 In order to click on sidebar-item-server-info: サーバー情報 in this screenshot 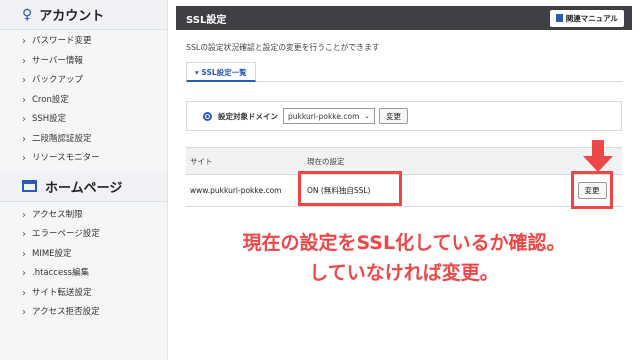, I will do `click(83, 62)`.